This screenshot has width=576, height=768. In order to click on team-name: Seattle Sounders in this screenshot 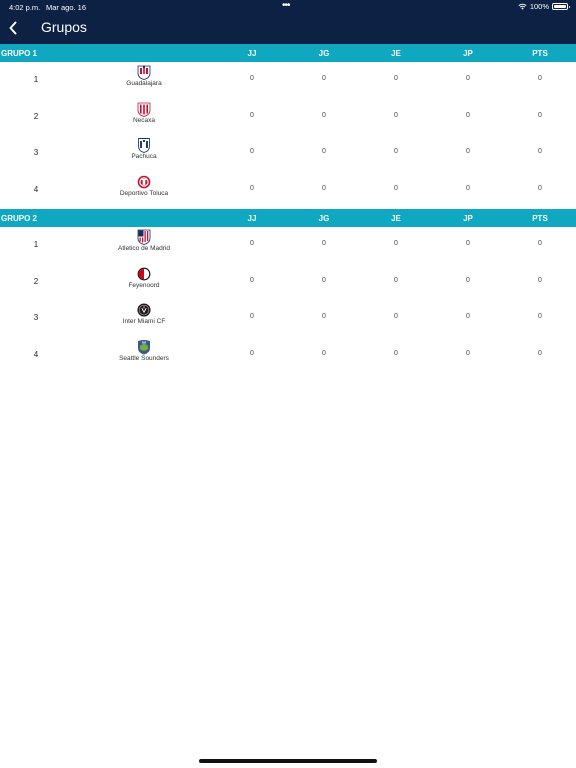, I will do `click(144, 358)`.